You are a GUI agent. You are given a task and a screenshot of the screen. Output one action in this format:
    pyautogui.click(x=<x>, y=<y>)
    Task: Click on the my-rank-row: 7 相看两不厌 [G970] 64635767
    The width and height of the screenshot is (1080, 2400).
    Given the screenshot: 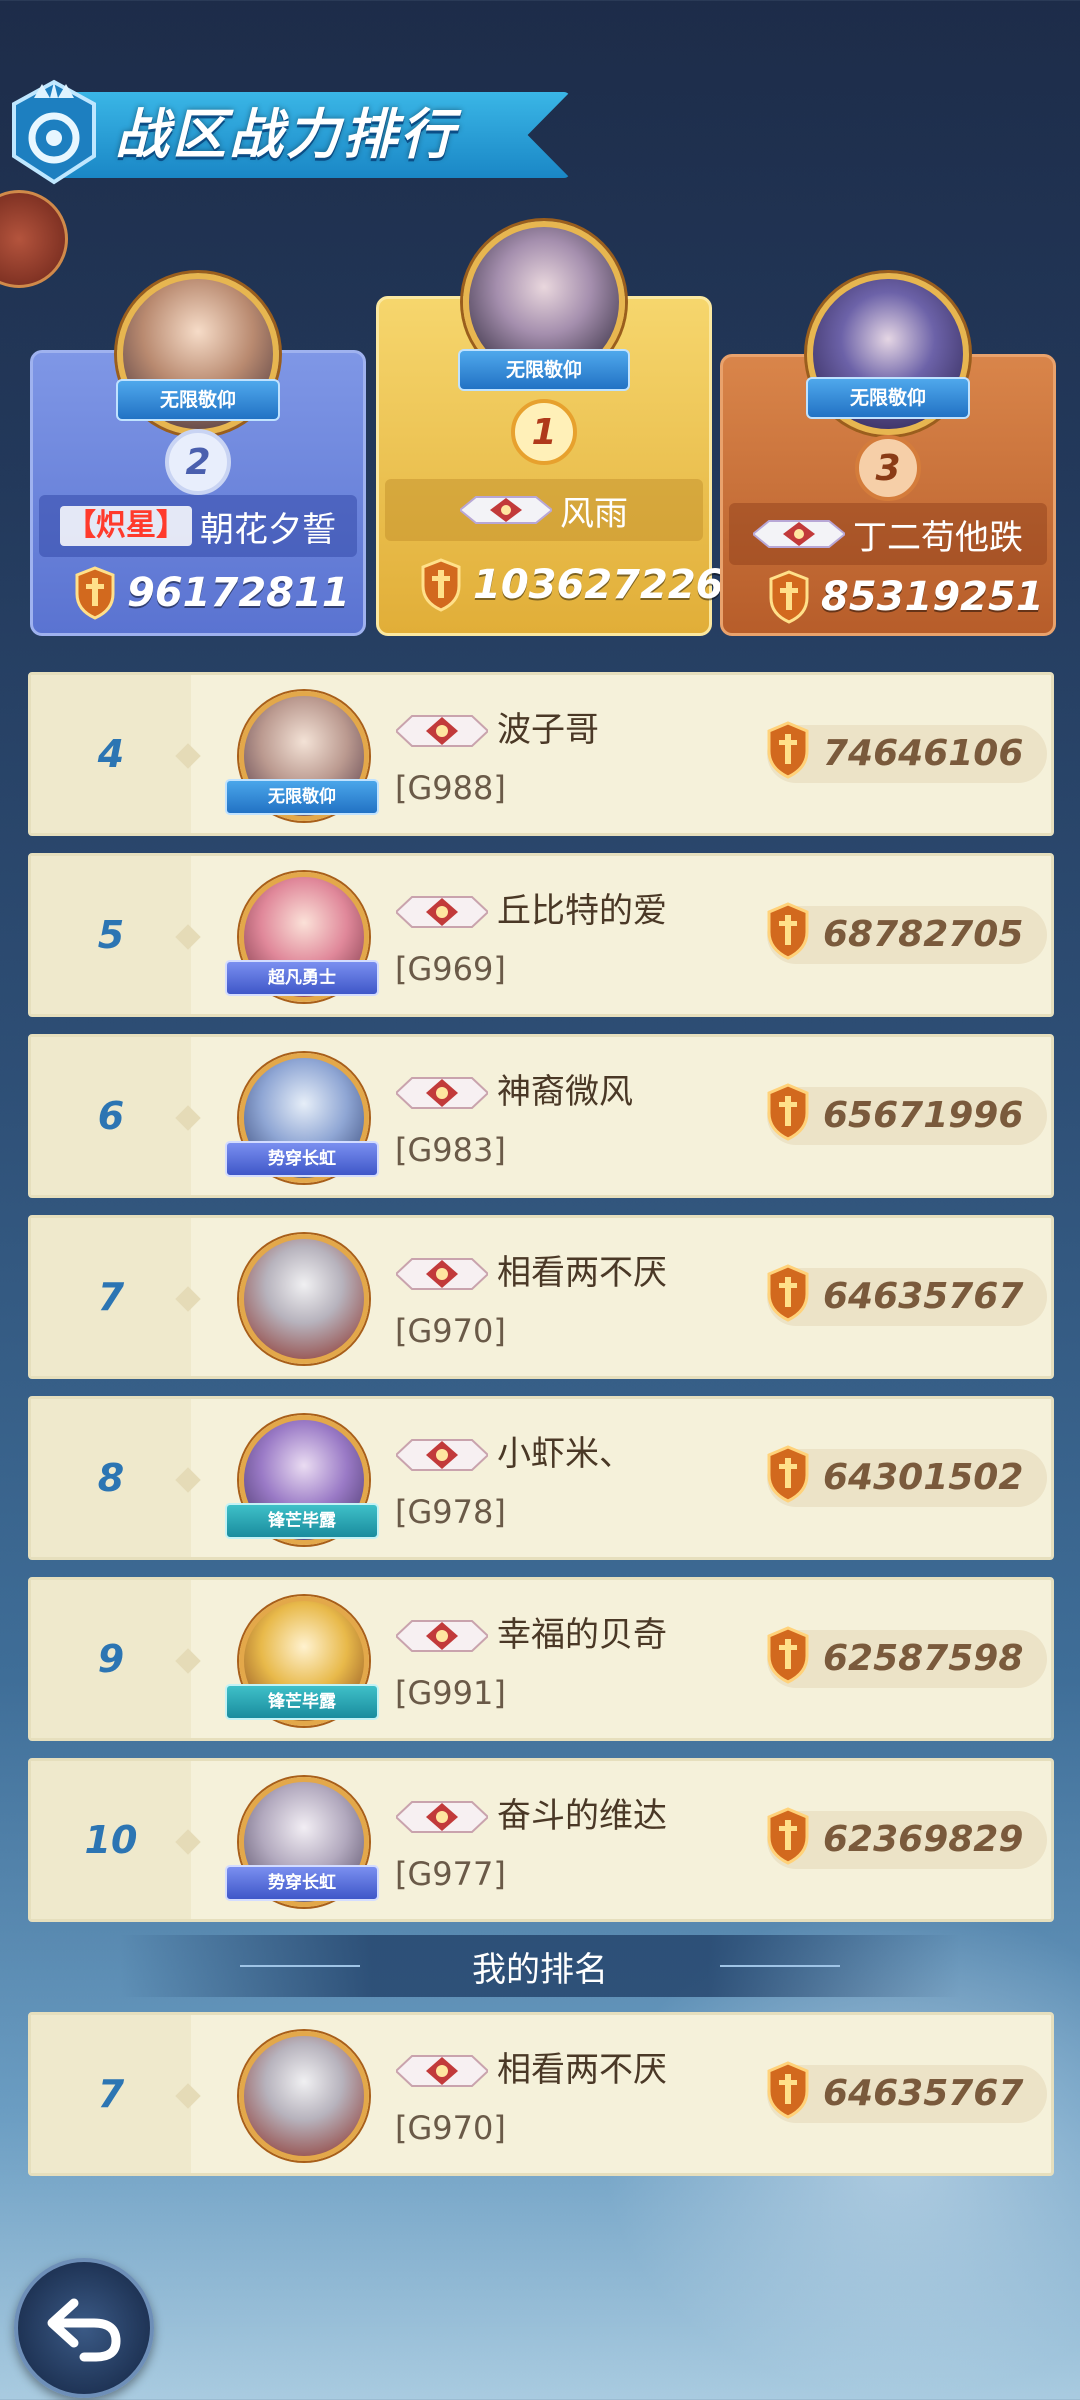 What is the action you would take?
    pyautogui.click(x=541, y=2094)
    